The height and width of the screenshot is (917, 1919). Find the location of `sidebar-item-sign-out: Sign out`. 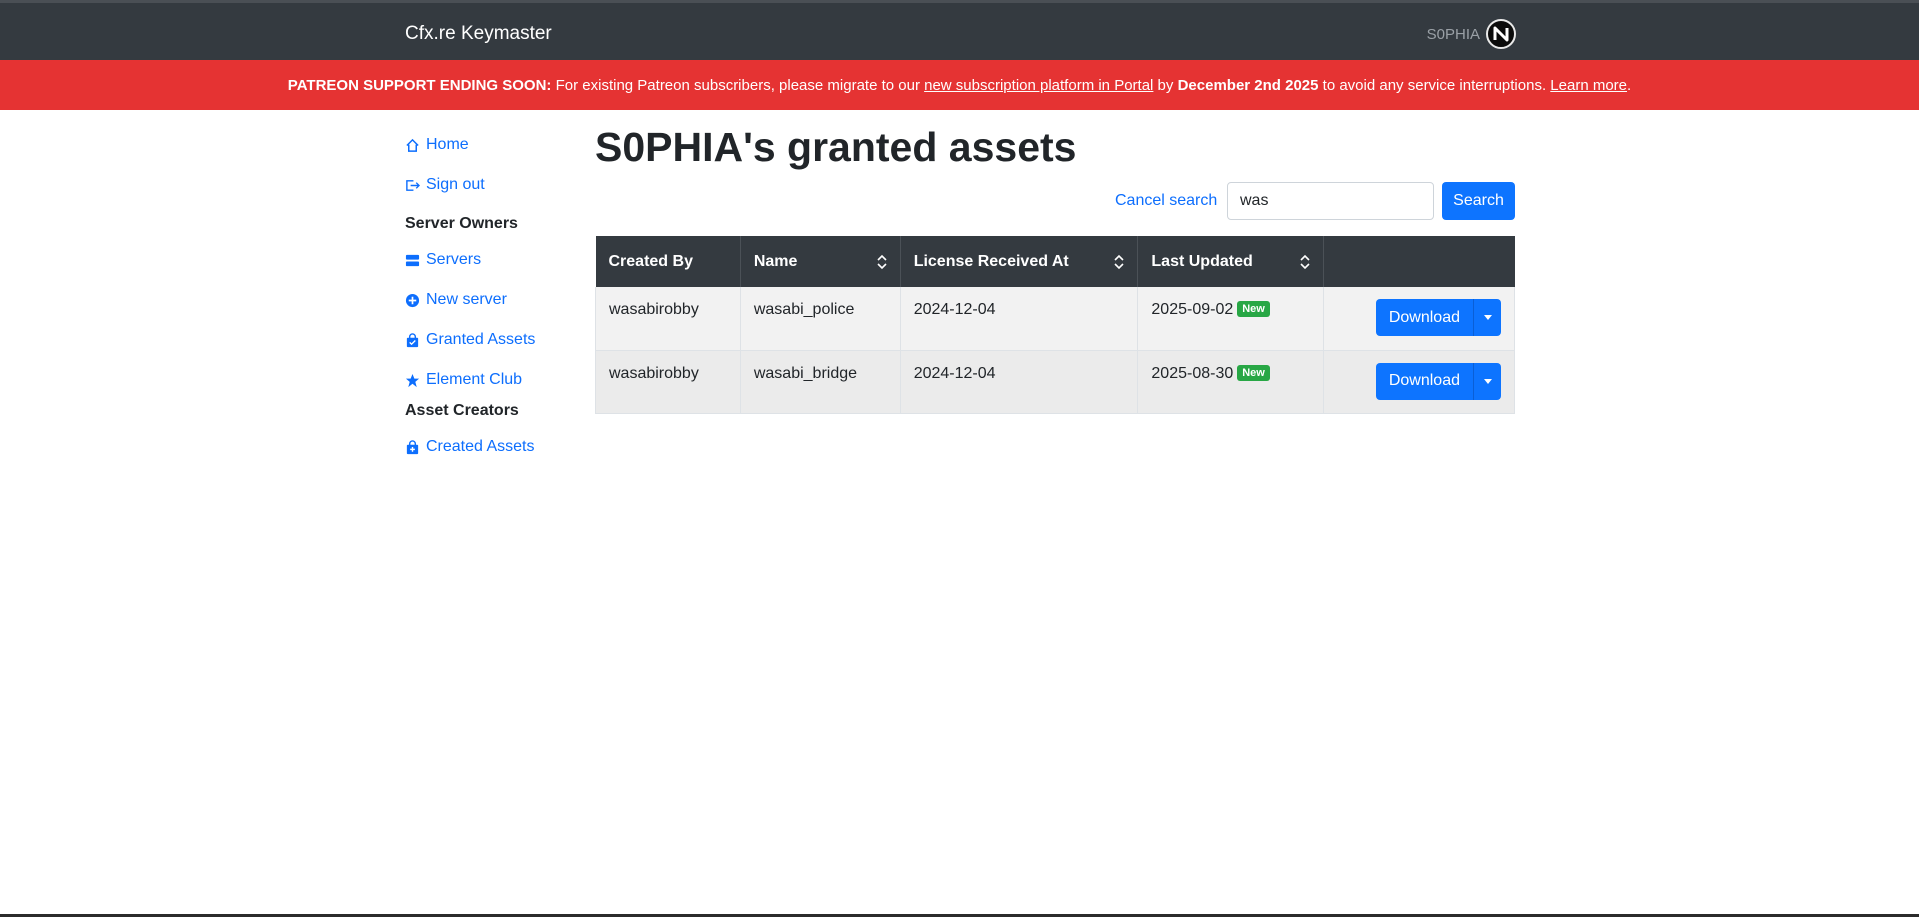

sidebar-item-sign-out: Sign out is located at coordinates (445, 185).